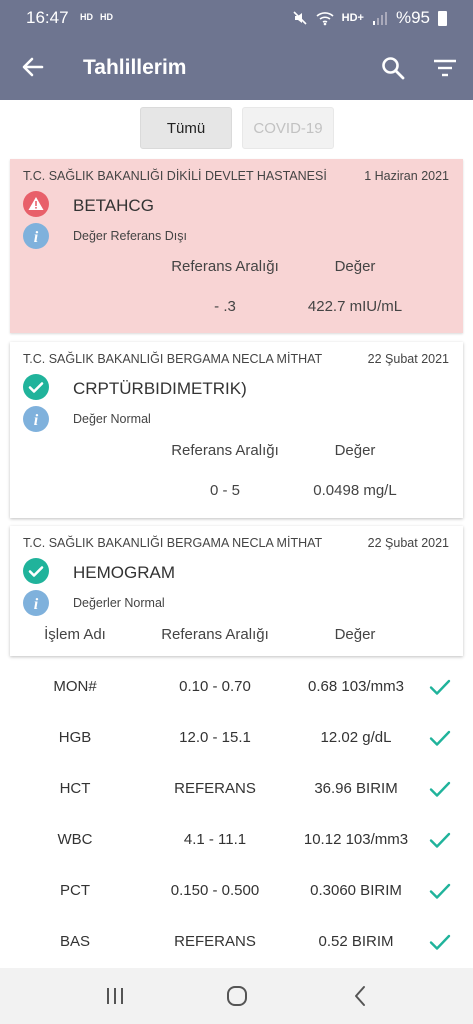 The height and width of the screenshot is (1024, 473). I want to click on table-row: PCT 0.150 - 0.500 0.3060 BIRIM, so click(236, 890).